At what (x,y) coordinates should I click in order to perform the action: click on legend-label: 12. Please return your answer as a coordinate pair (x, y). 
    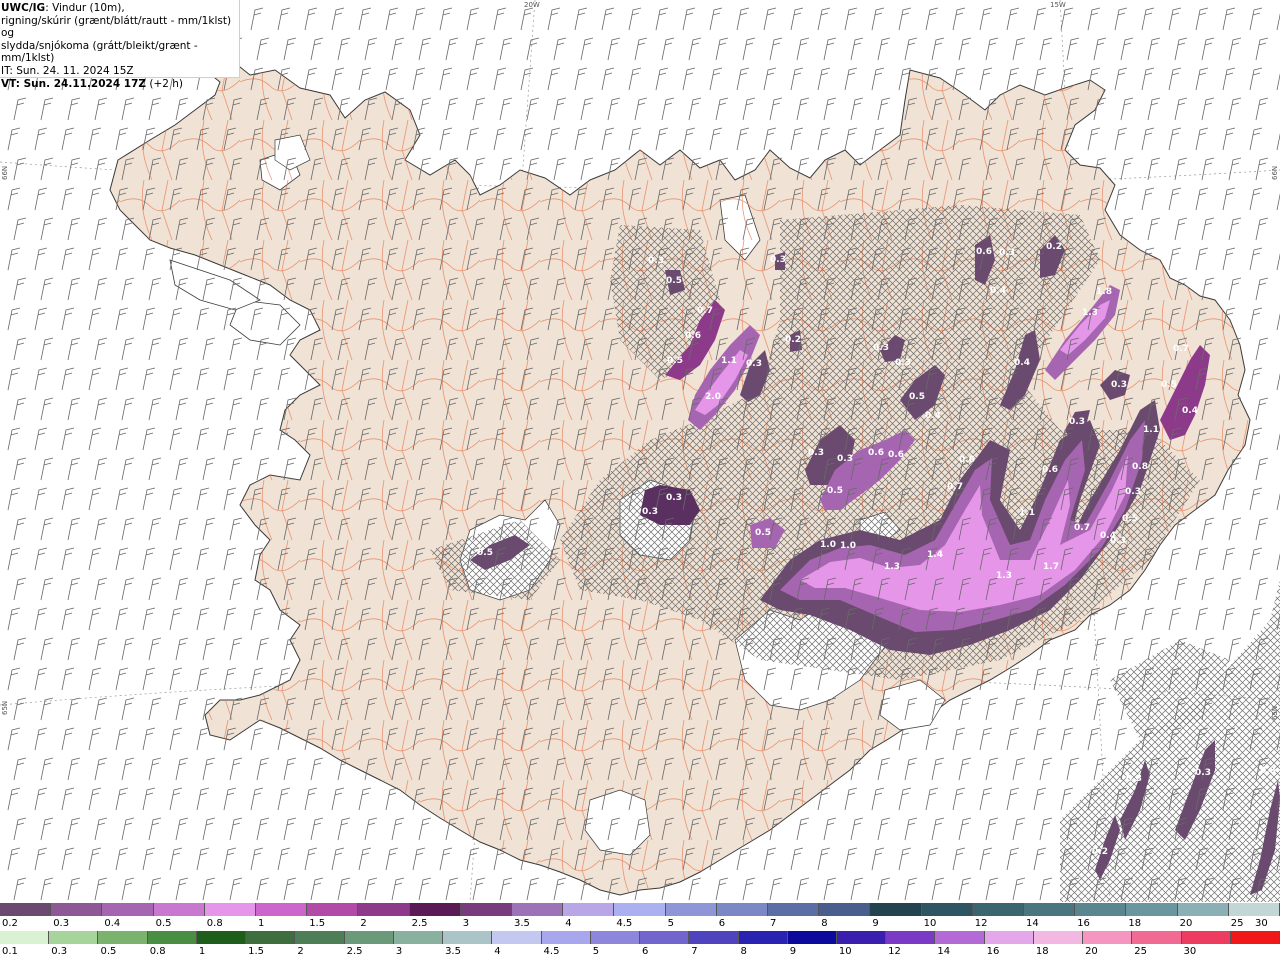
    Looking at the image, I should click on (981, 923).